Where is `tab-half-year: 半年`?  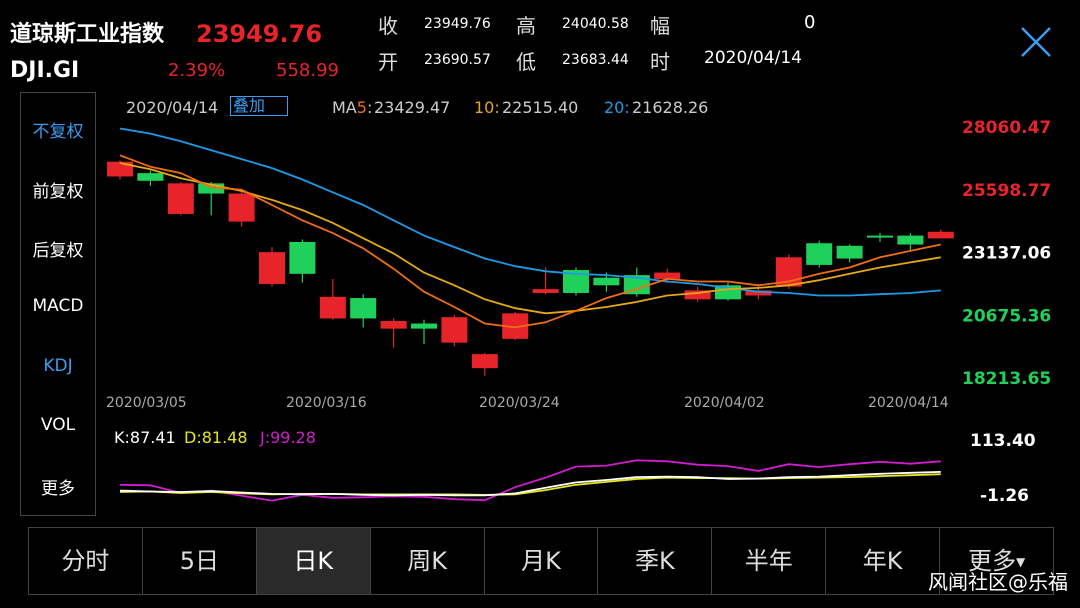
tab-half-year: 半年 is located at coordinates (769, 561).